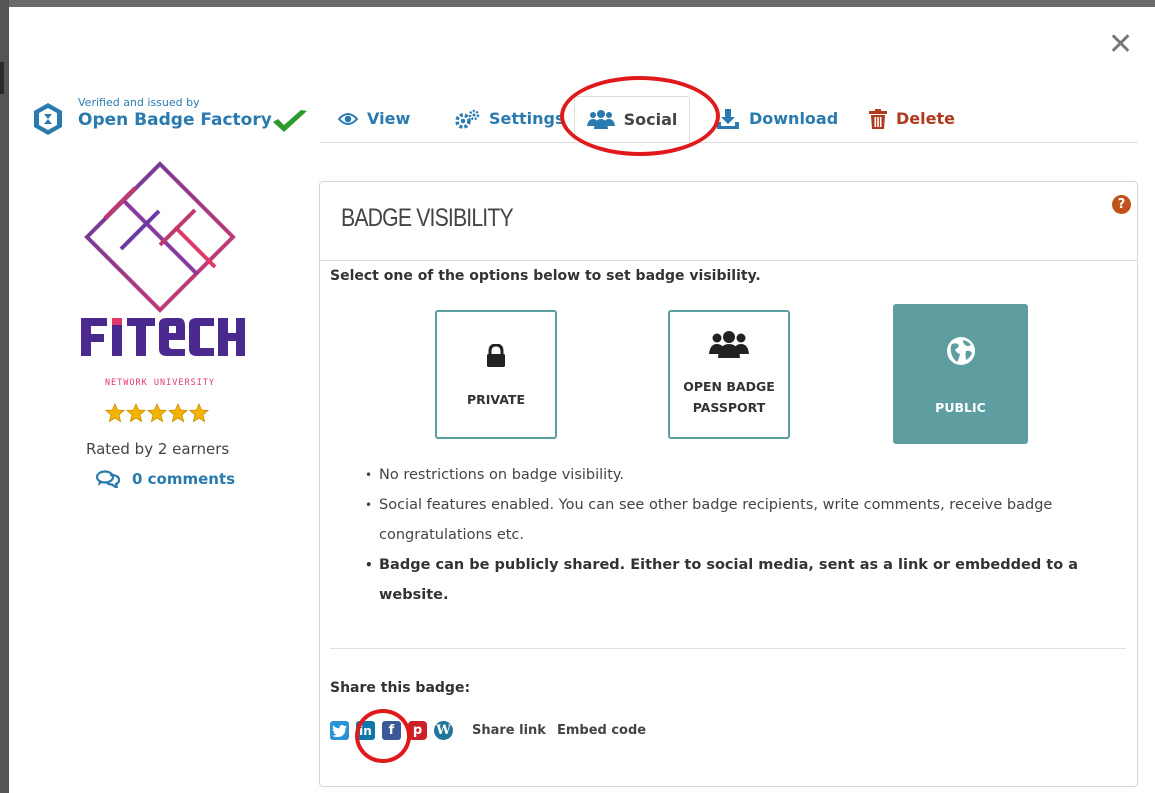 Image resolution: width=1155 pixels, height=793 pixels. What do you see at coordinates (4, 396) in the screenshot?
I see `window-left-border` at bounding box center [4, 396].